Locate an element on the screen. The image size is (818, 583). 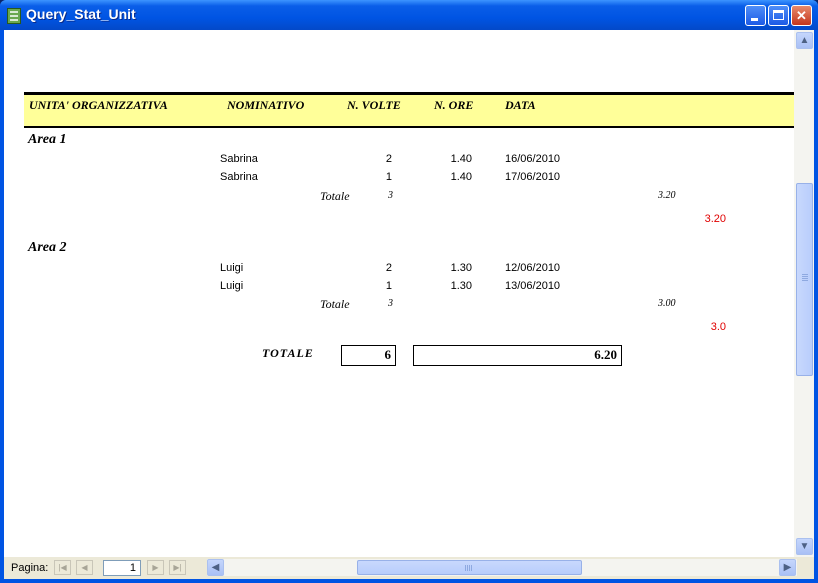
minimize-icon is located at coordinates (754, 19).